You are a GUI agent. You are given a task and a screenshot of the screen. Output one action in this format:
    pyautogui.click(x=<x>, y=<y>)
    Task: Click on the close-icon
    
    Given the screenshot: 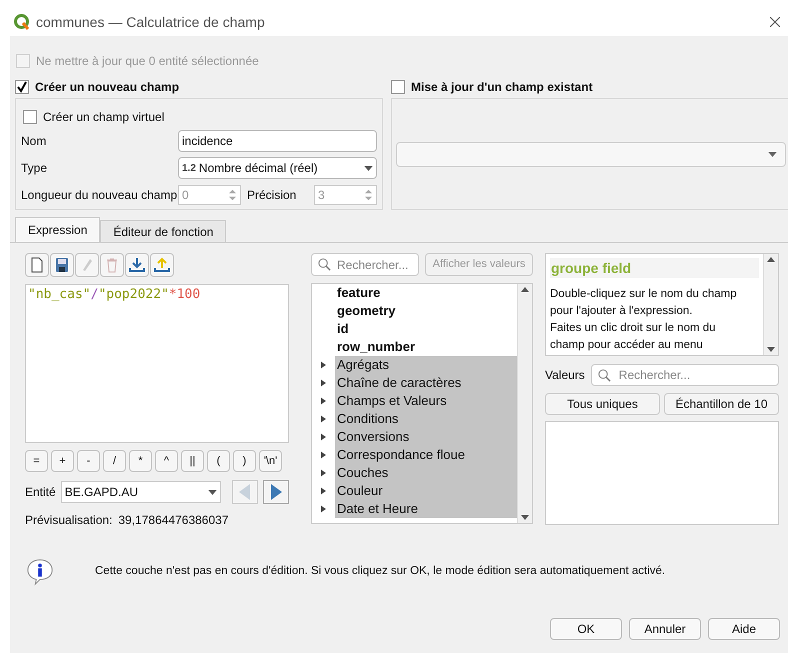 What is the action you would take?
    pyautogui.click(x=775, y=22)
    